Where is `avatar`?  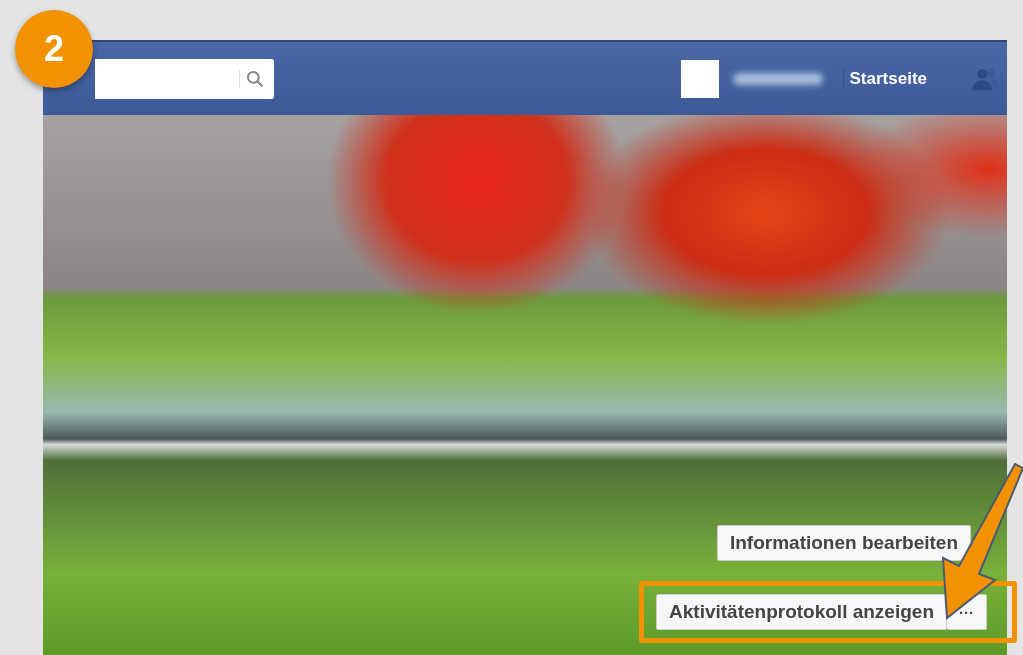
avatar is located at coordinates (699, 78).